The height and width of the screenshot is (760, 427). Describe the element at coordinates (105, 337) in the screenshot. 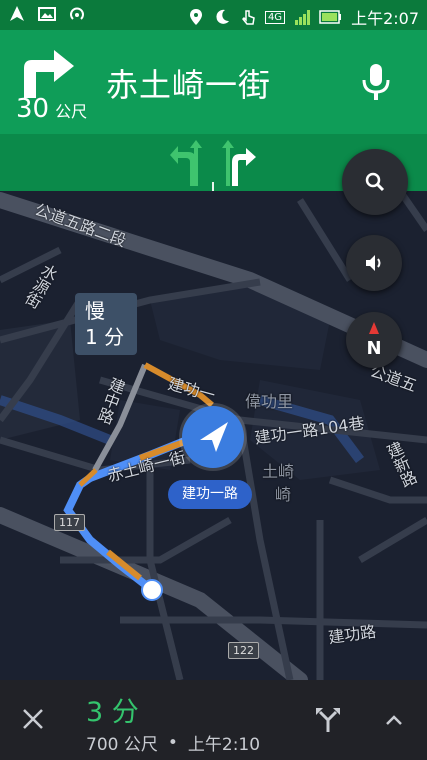

I see `delay-label: 1 分` at that location.